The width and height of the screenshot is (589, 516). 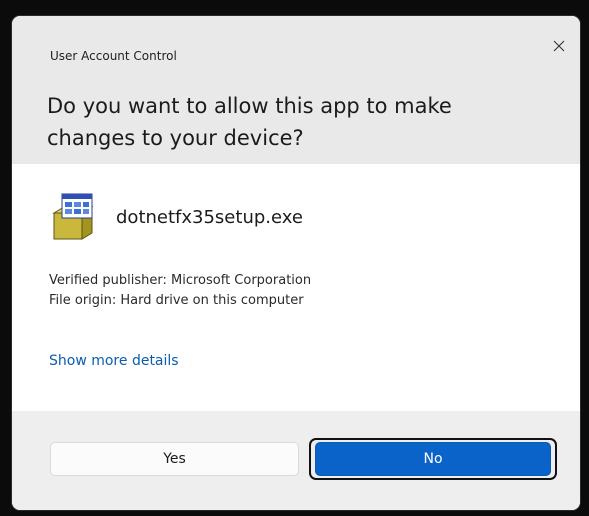 What do you see at coordinates (209, 217) in the screenshot?
I see `app-name: dotnetfx35setup.exe` at bounding box center [209, 217].